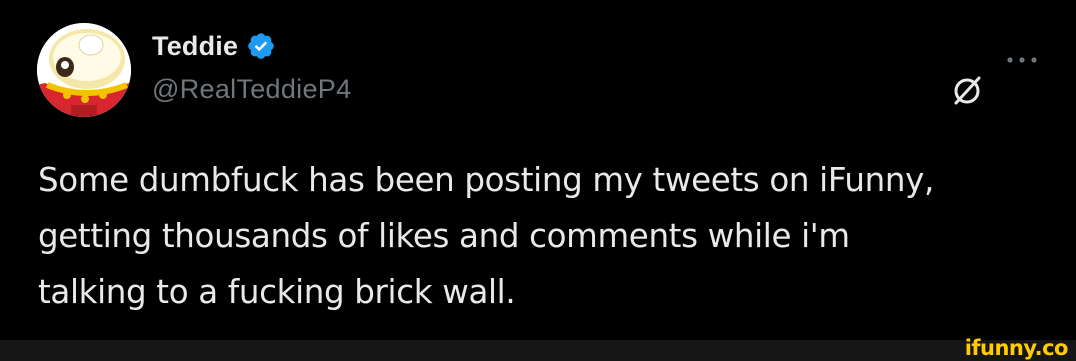 This screenshot has height=361, width=1076. What do you see at coordinates (1016, 348) in the screenshot?
I see `ifunny-watermark: ifunny.co` at bounding box center [1016, 348].